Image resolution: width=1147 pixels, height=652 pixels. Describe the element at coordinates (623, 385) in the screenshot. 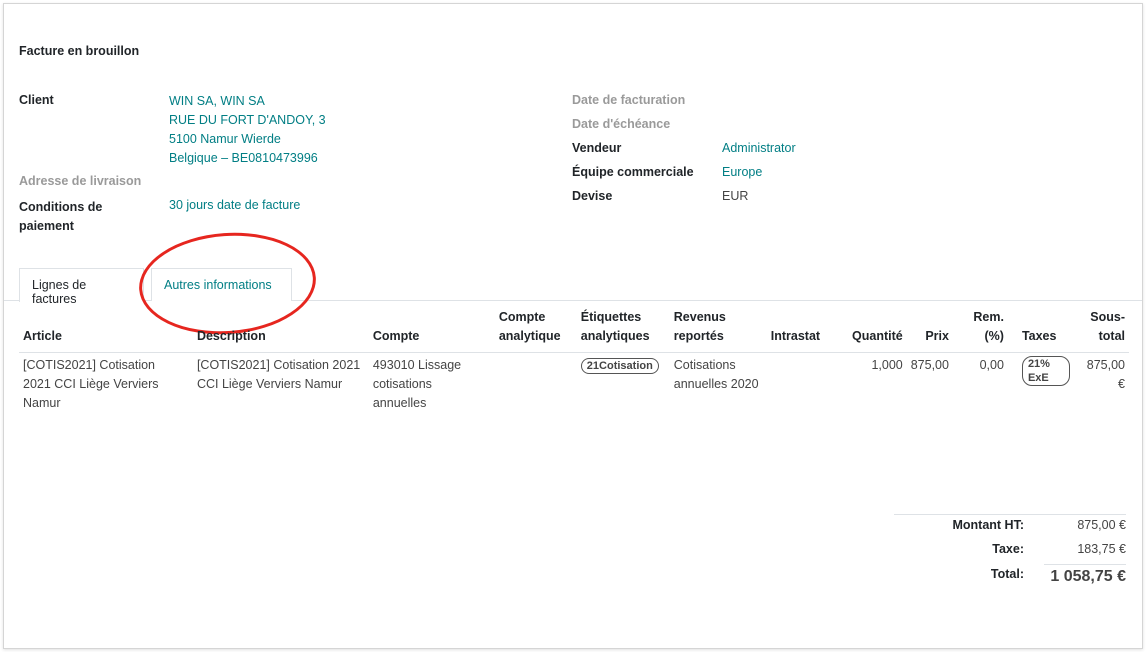

I see `row-analytic-tags: 21Cotisation` at that location.